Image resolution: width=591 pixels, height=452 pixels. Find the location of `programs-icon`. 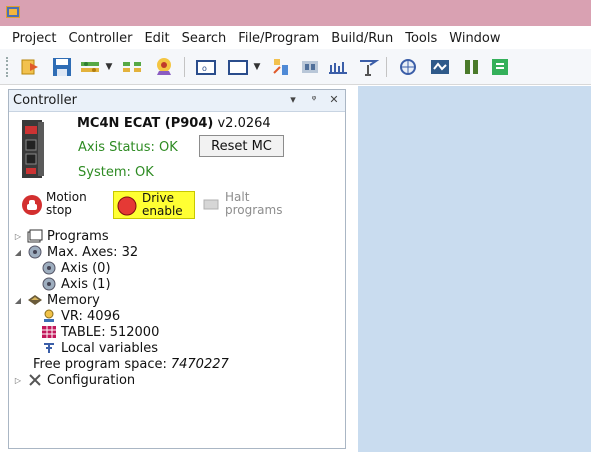

programs-icon is located at coordinates (35, 236).